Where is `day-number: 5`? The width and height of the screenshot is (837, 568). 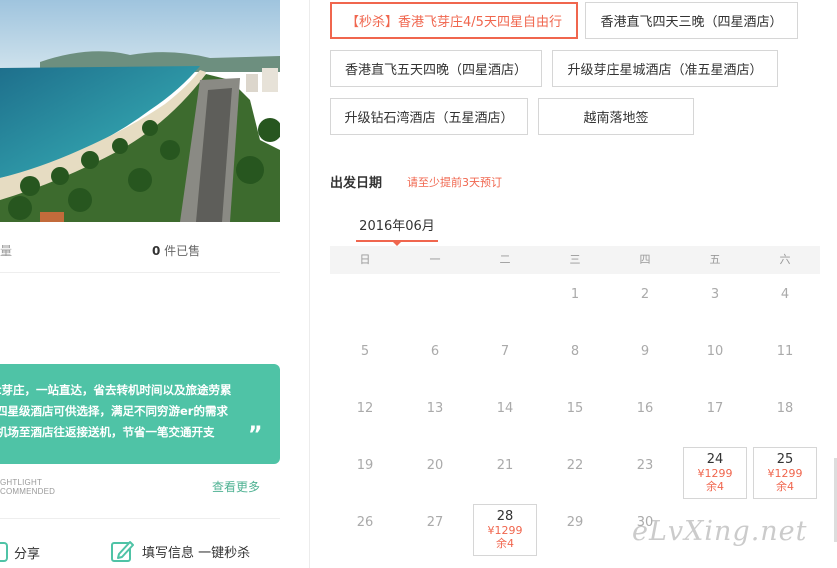
day-number: 5 is located at coordinates (365, 351).